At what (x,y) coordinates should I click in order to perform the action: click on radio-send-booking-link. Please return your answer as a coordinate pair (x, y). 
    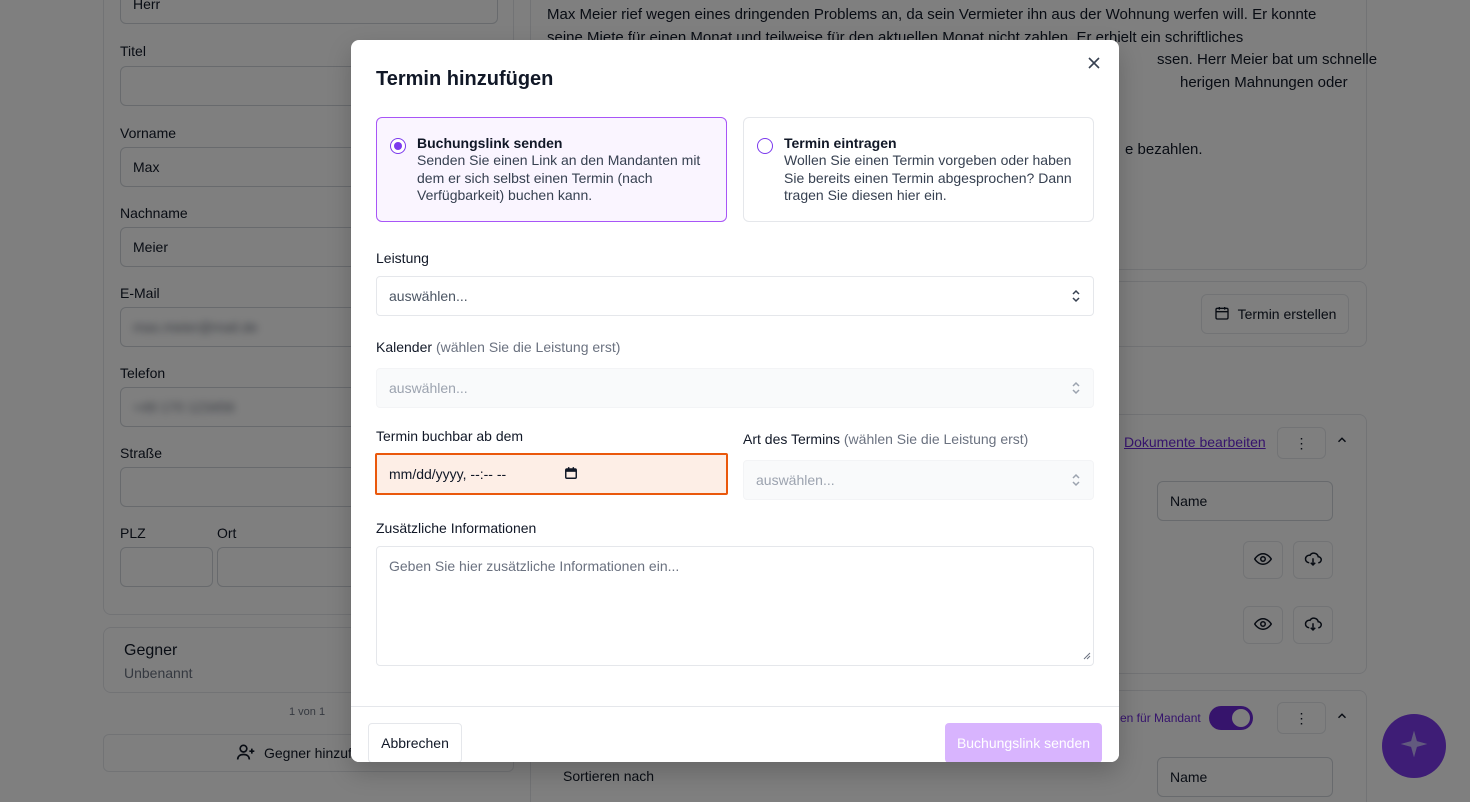
    Looking at the image, I should click on (398, 146).